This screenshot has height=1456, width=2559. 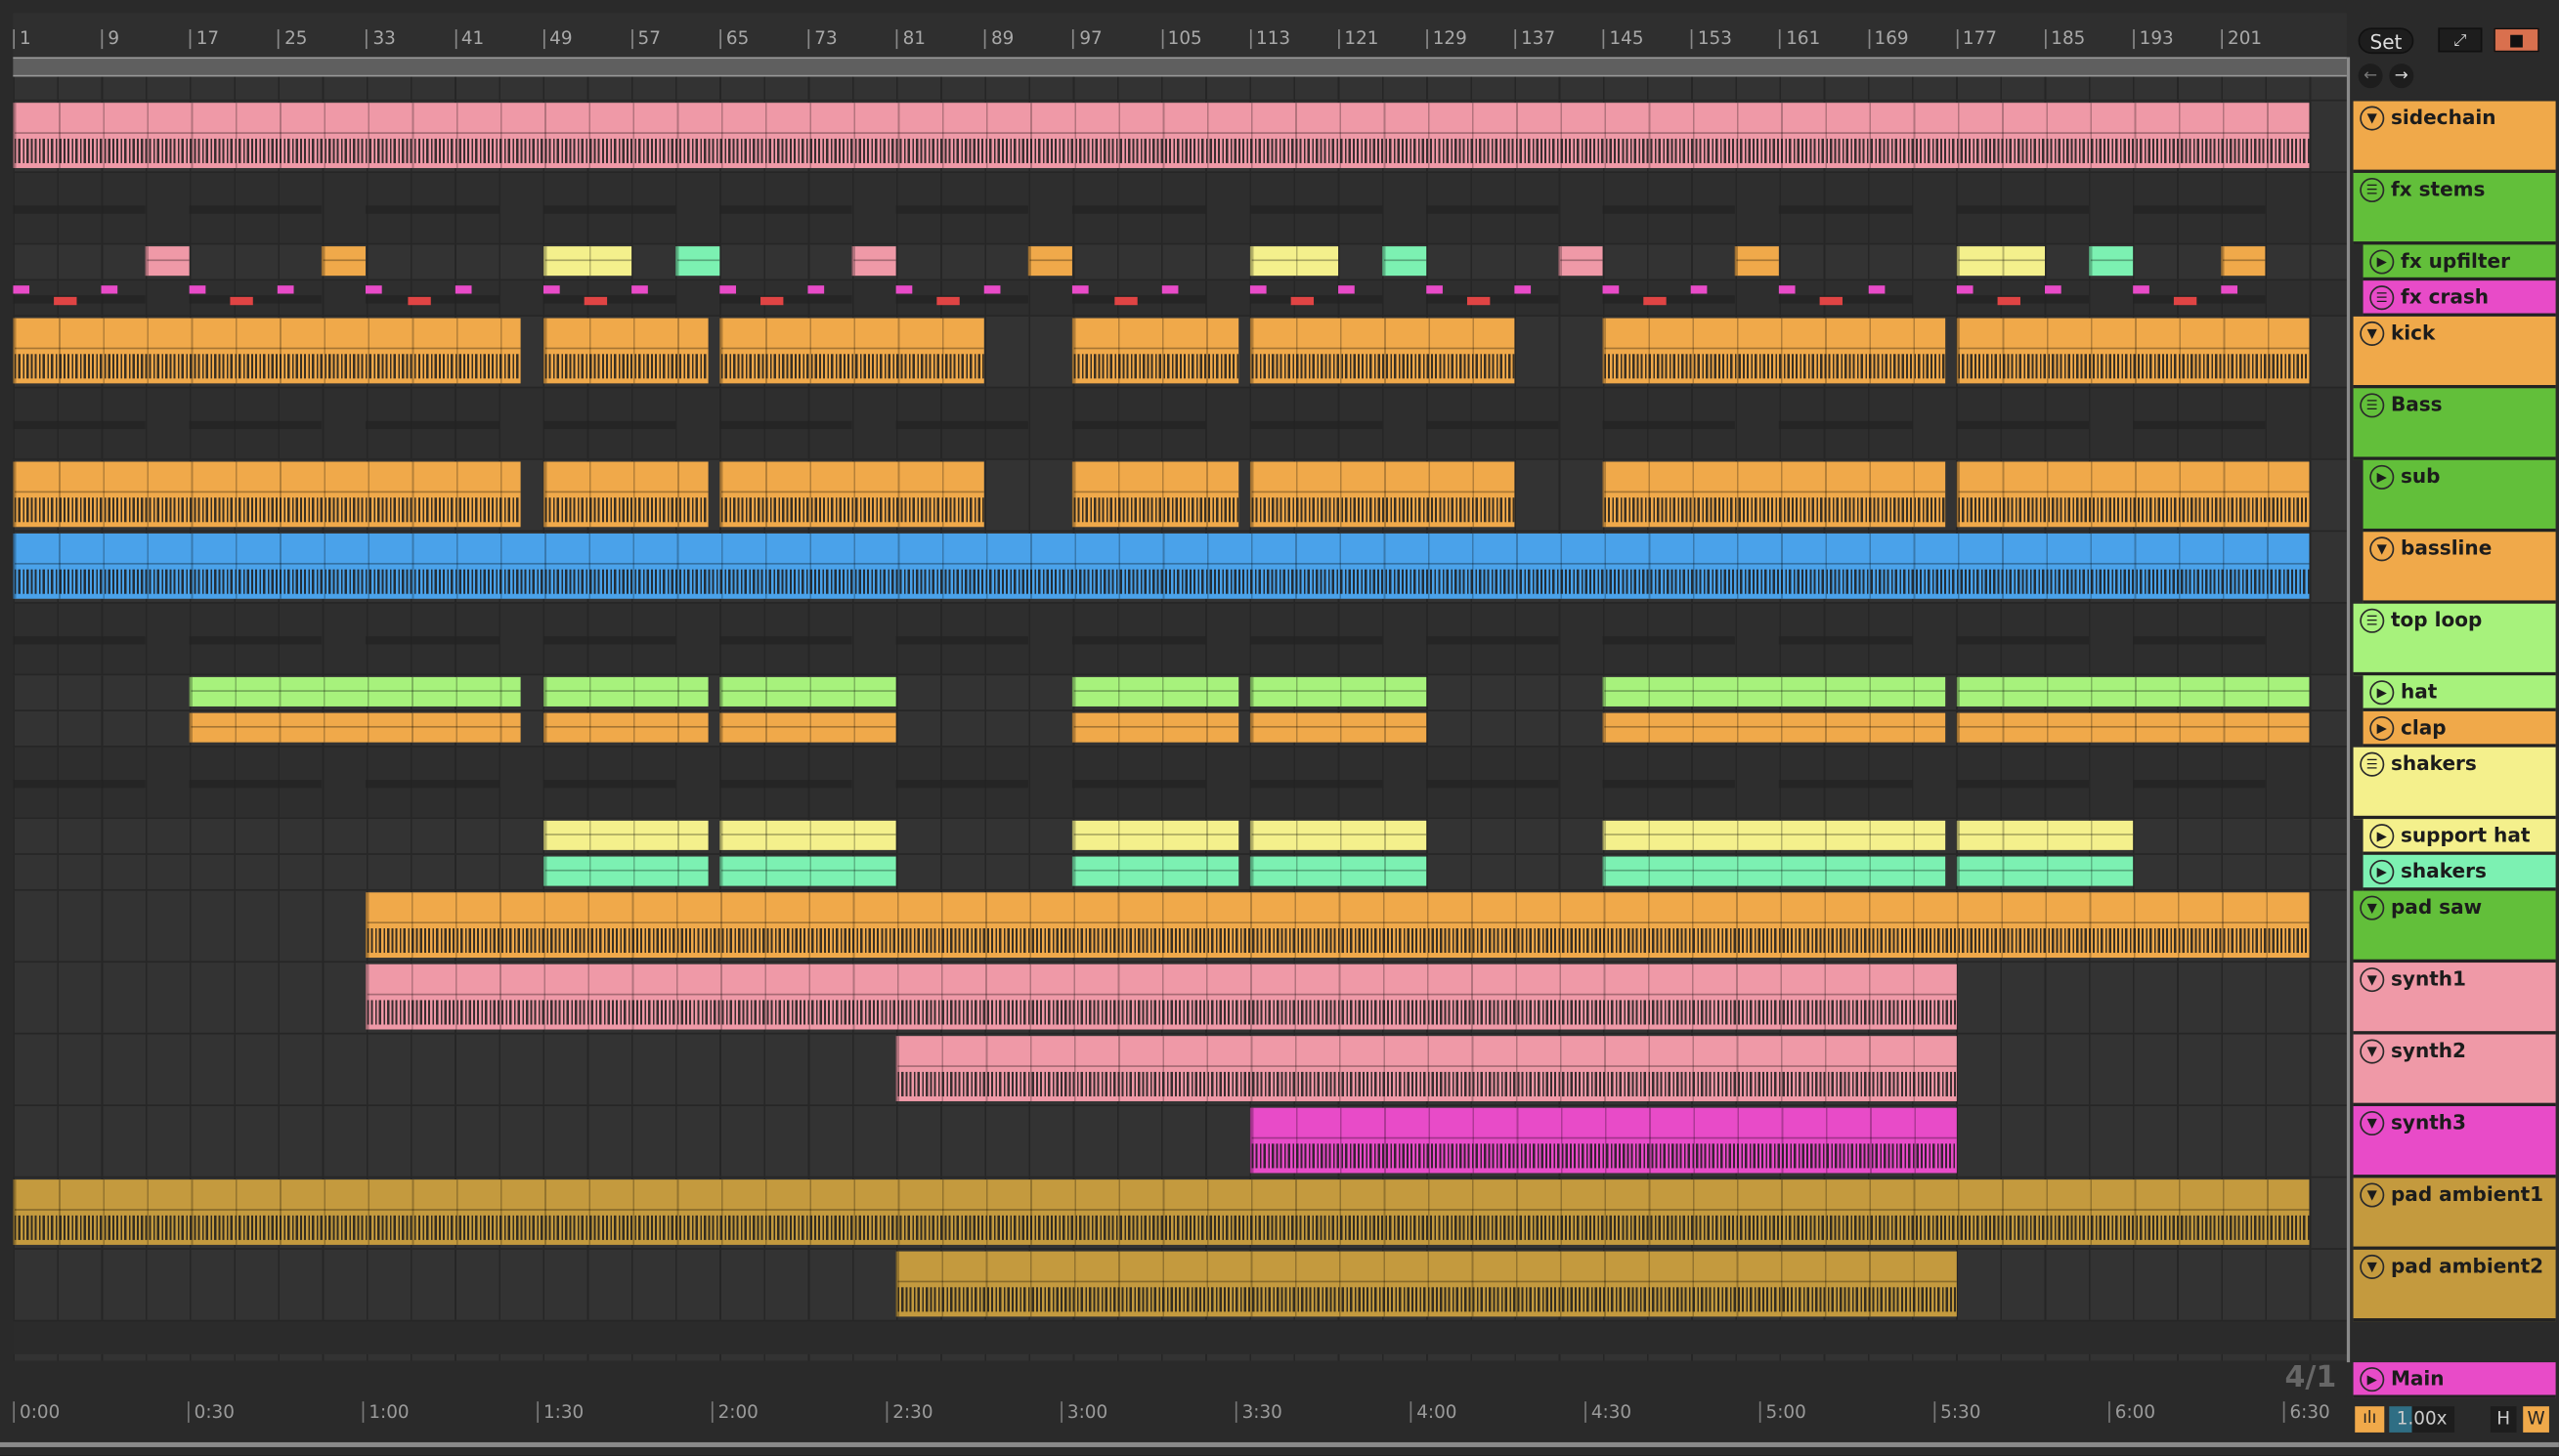 I want to click on marker-lane, so click(x=1180, y=89).